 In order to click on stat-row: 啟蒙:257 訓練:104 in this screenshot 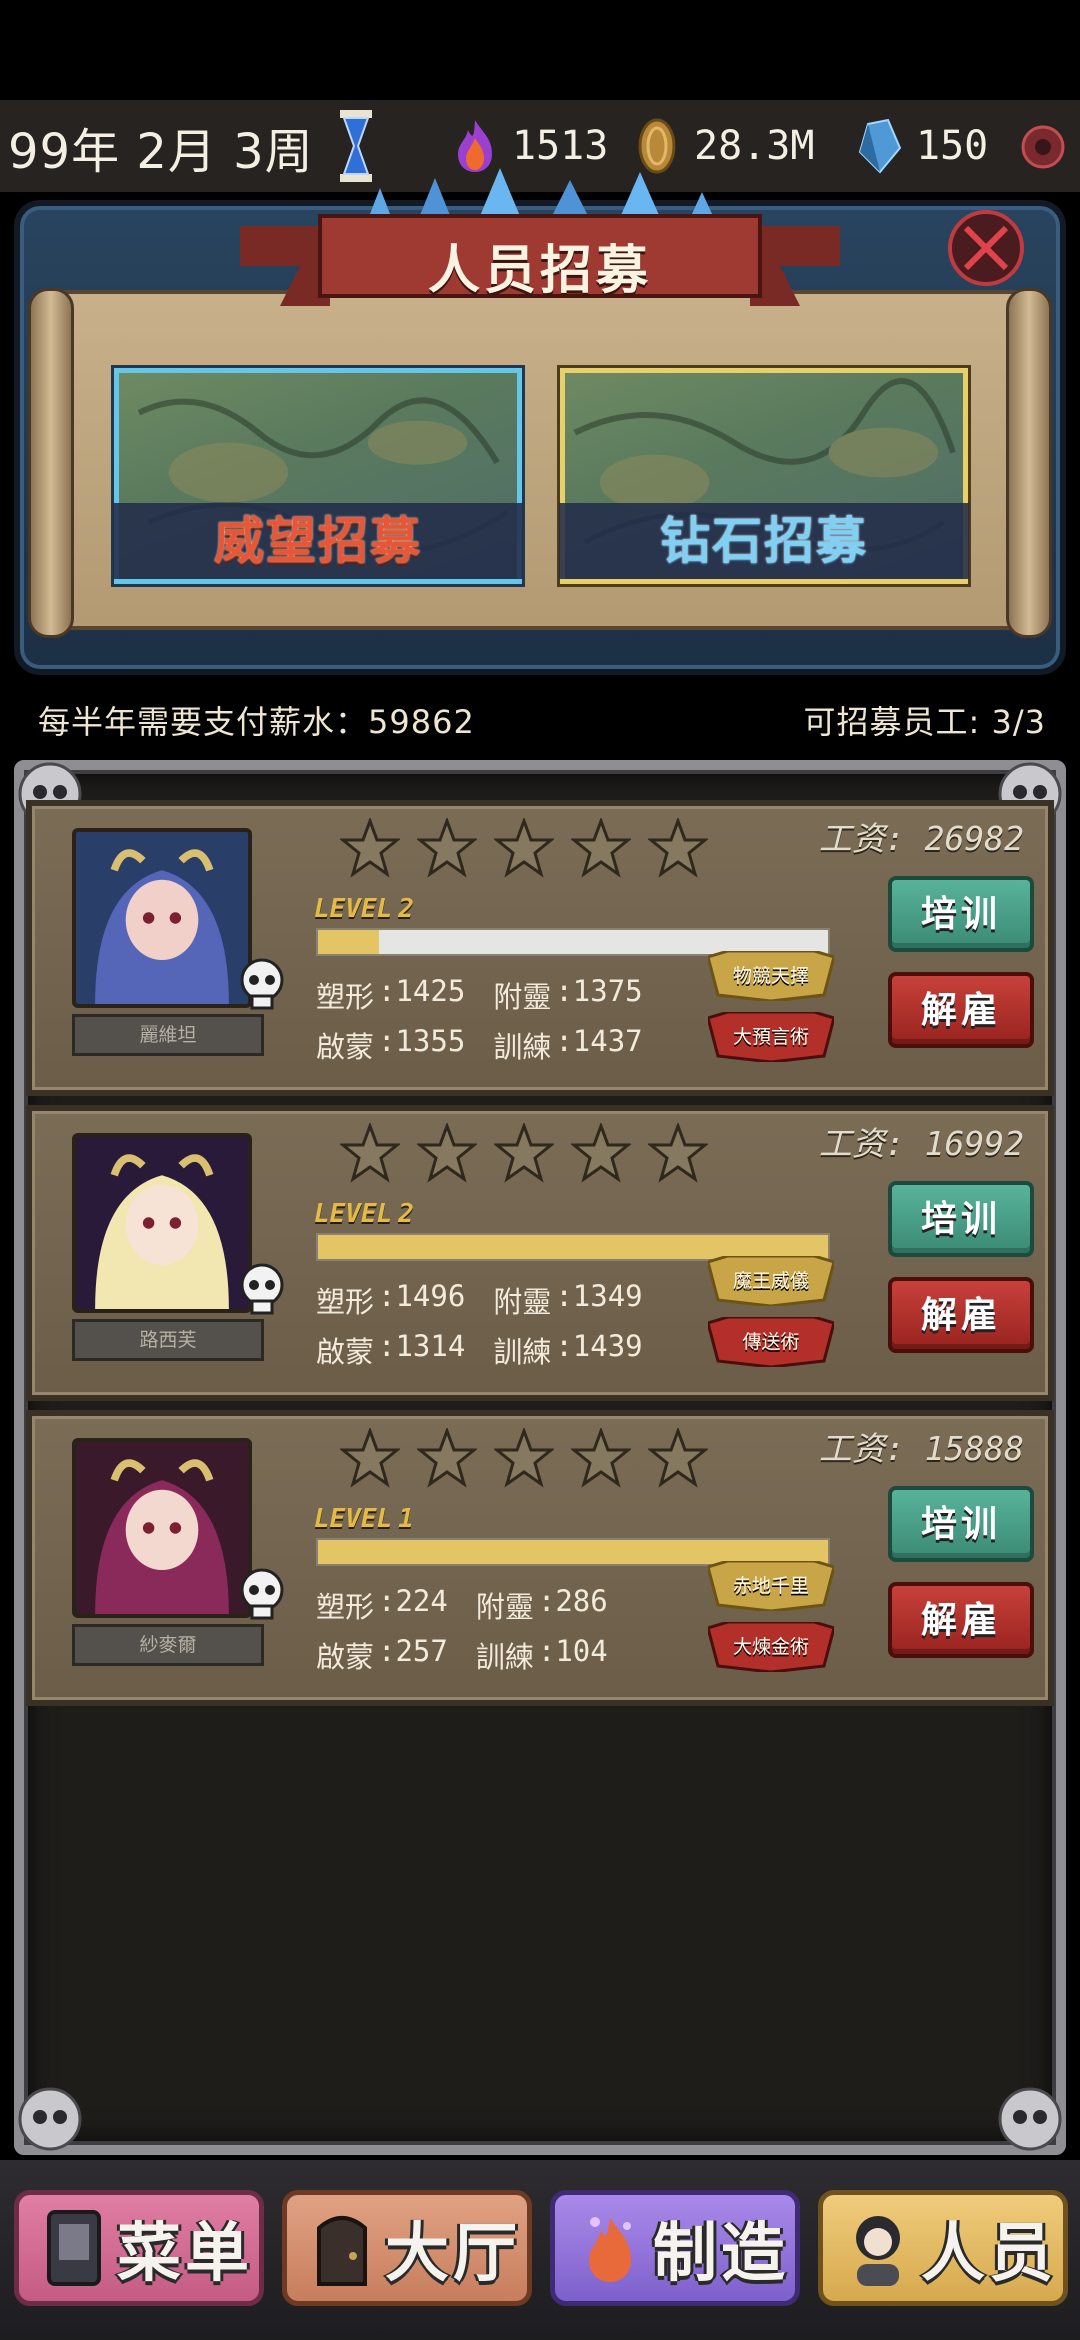, I will do `click(462, 1655)`.